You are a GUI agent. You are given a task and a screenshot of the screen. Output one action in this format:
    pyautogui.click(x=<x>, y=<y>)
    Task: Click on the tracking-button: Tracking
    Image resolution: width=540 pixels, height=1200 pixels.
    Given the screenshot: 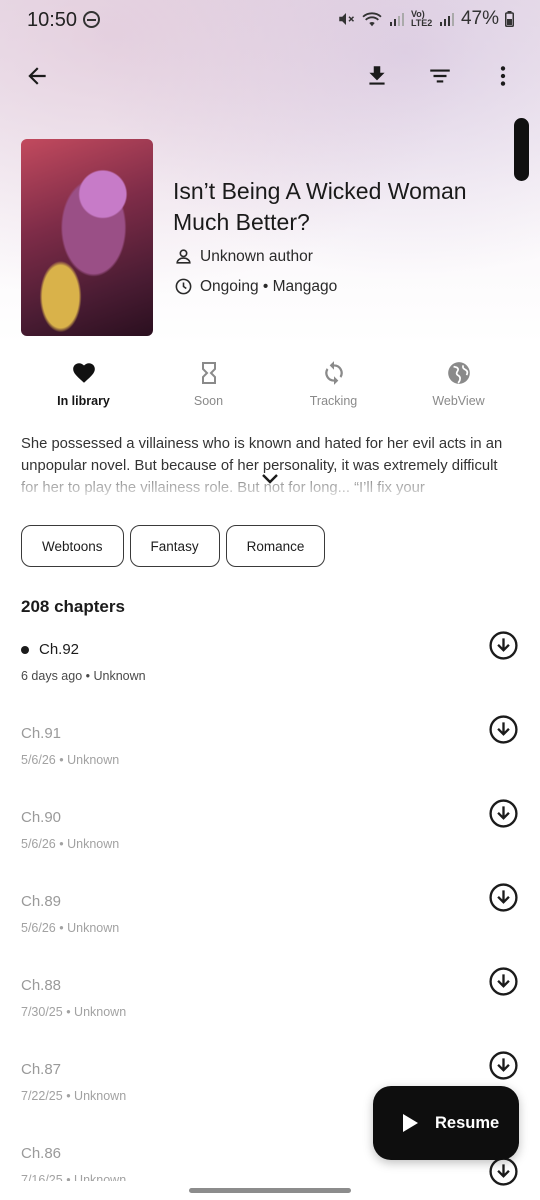 What is the action you would take?
    pyautogui.click(x=333, y=383)
    